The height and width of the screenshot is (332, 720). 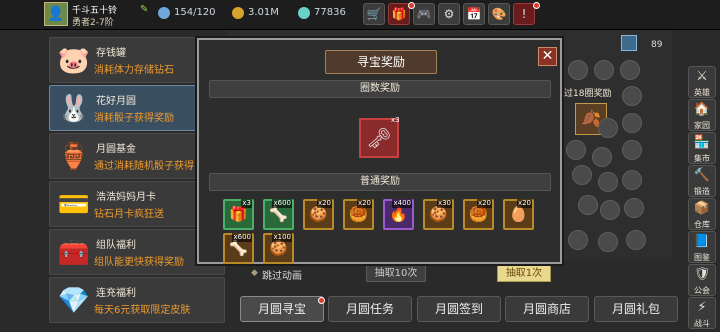 What do you see at coordinates (524, 273) in the screenshot?
I see `draw-1-button: 抽取1次` at bounding box center [524, 273].